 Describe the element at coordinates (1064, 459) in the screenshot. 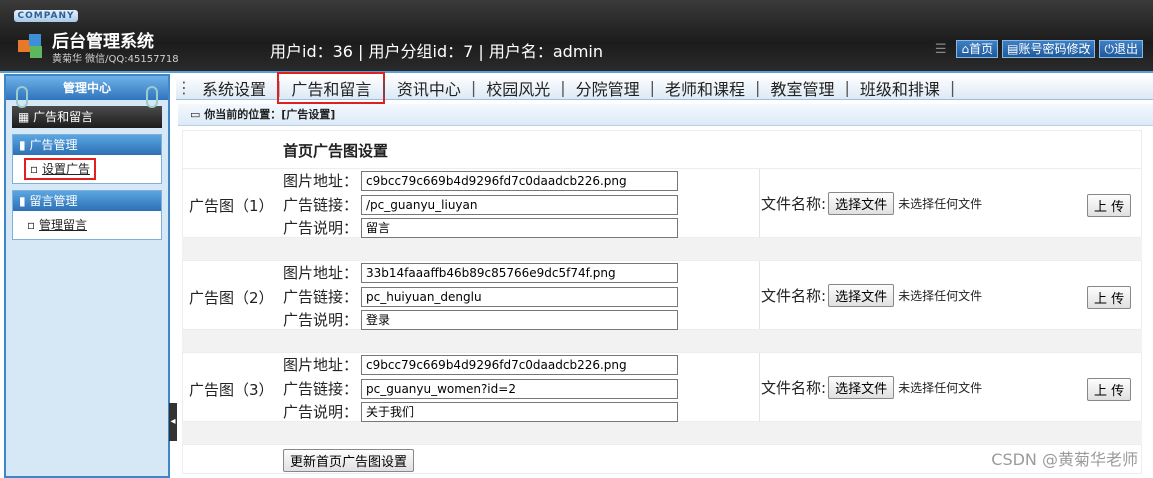

I see `watermark: CSDN @黄菊华老师` at that location.